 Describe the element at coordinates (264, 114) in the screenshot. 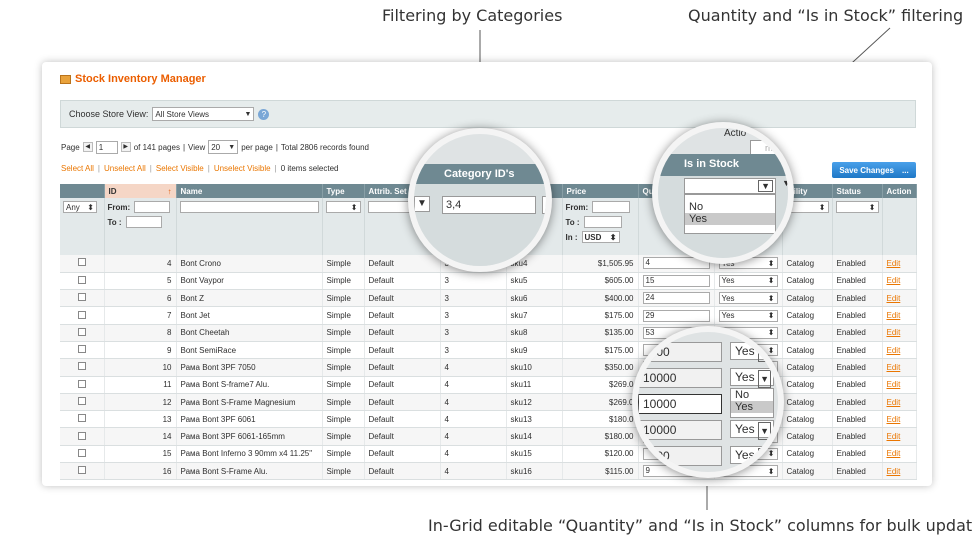

I see `help-icon: ?` at that location.